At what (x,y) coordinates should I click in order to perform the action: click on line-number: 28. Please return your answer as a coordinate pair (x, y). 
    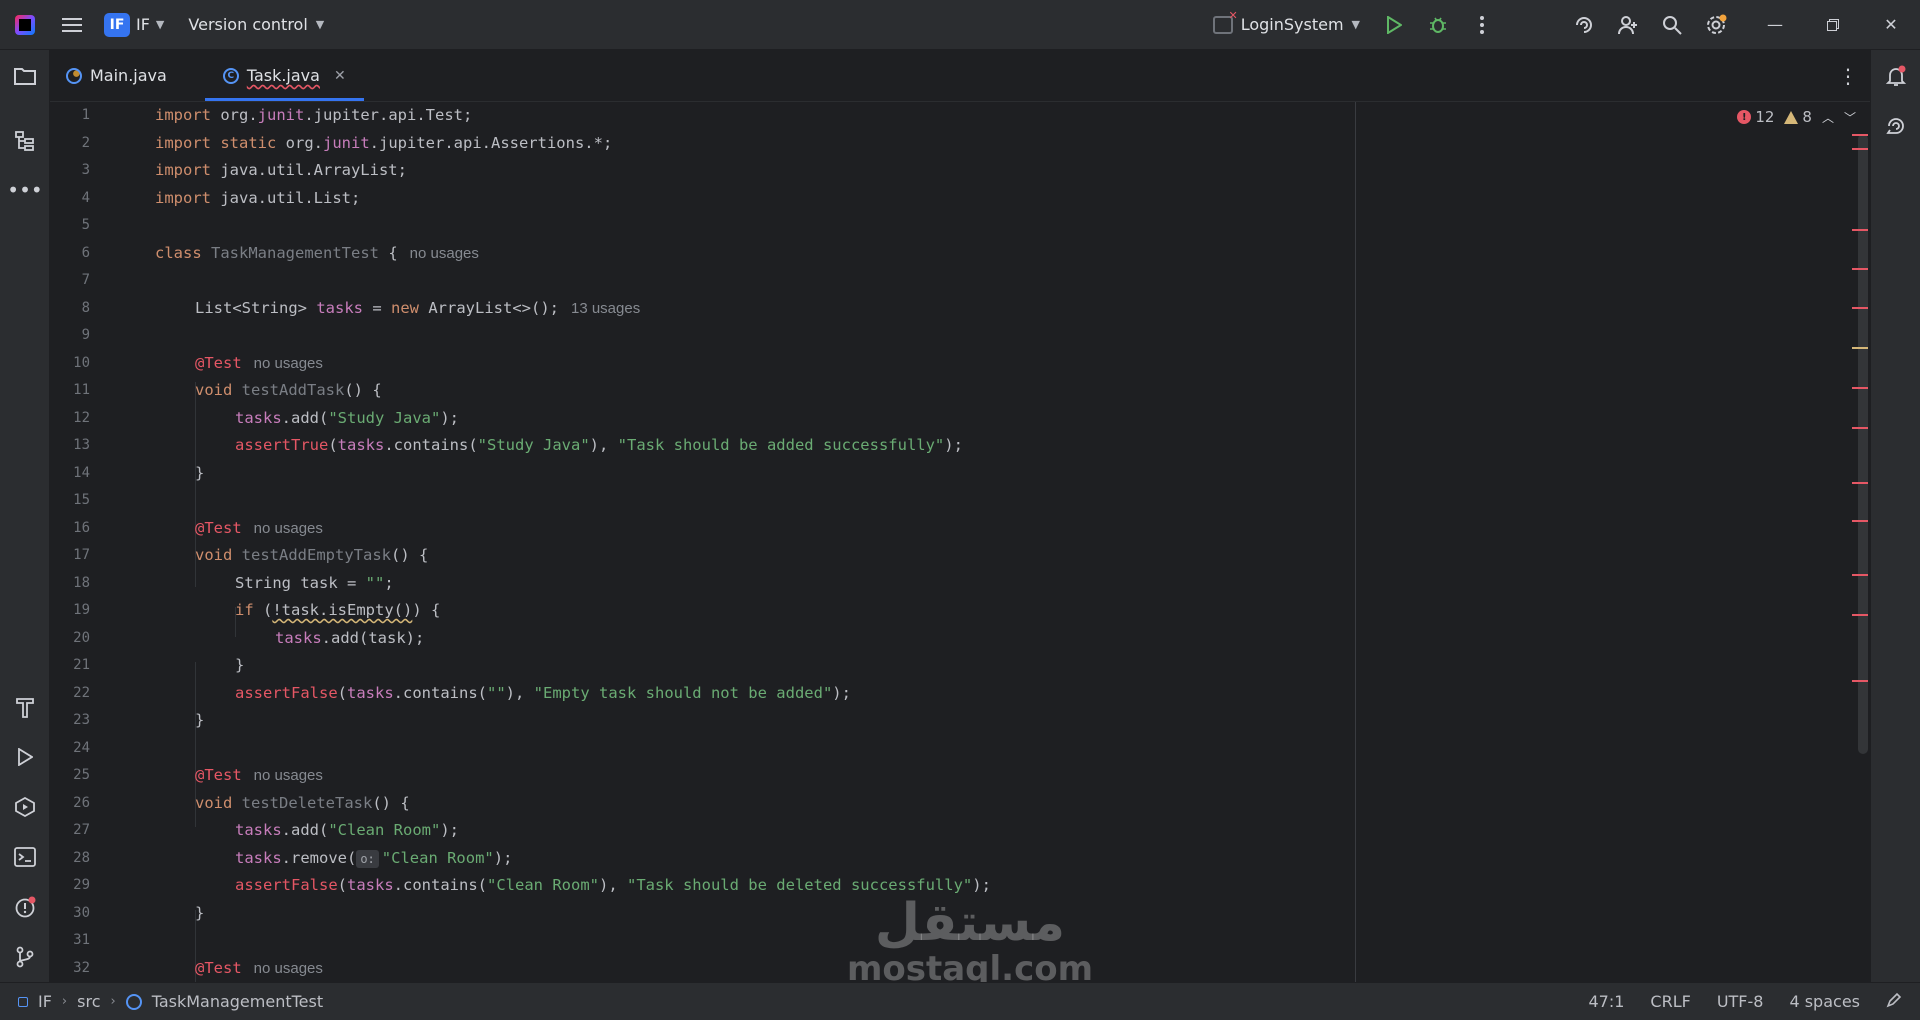
    Looking at the image, I should click on (81, 857).